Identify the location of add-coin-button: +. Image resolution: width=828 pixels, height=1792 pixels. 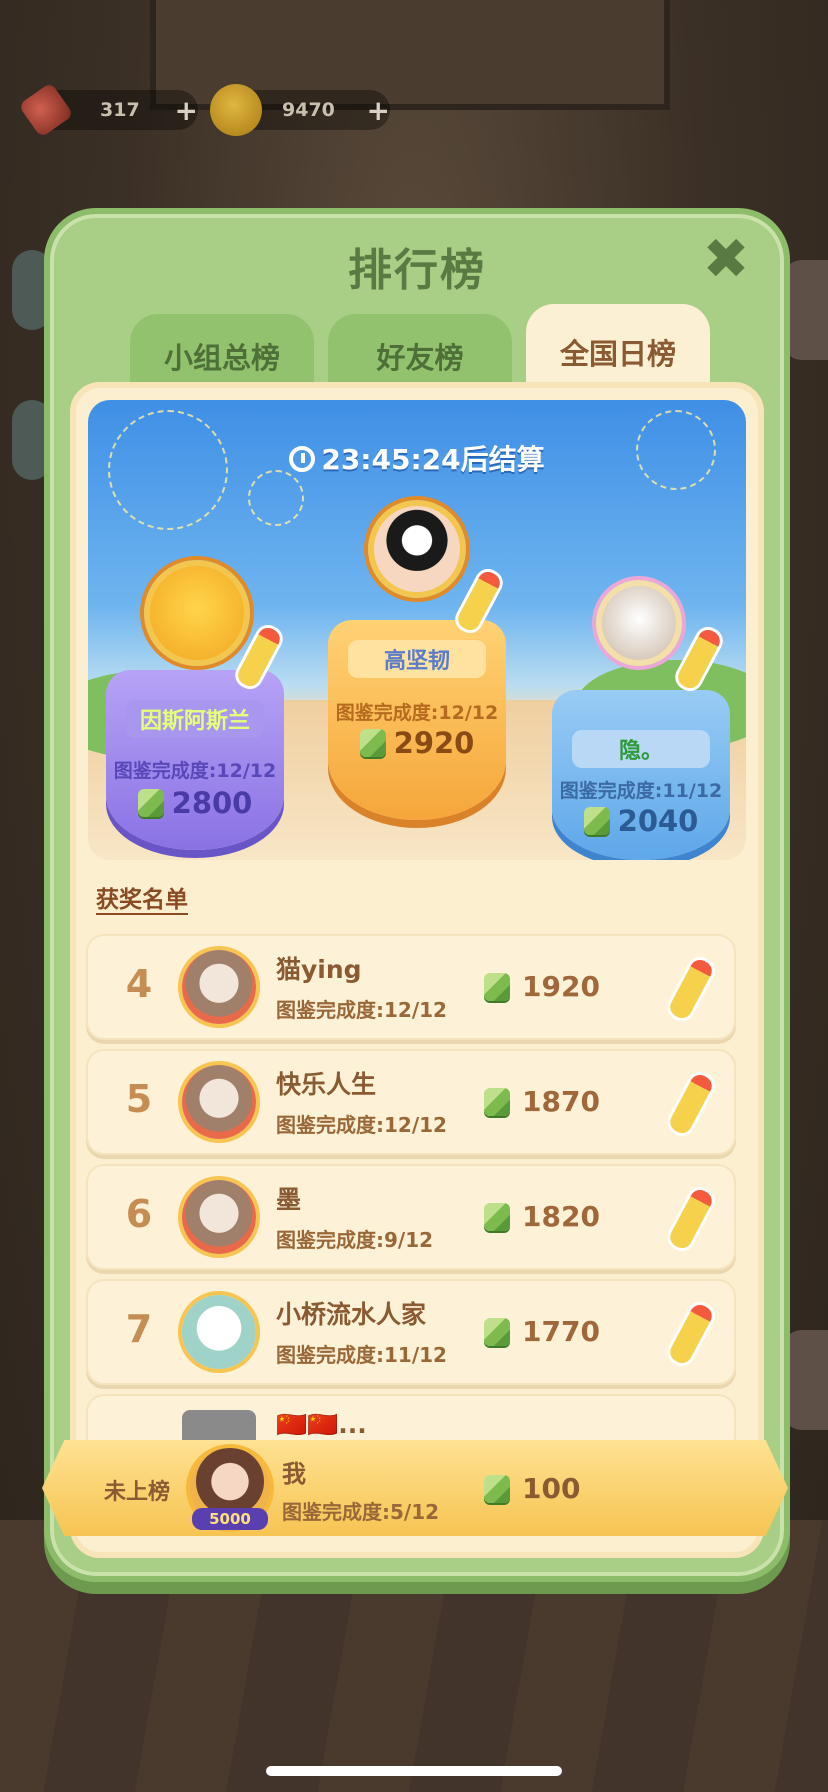
(378, 110).